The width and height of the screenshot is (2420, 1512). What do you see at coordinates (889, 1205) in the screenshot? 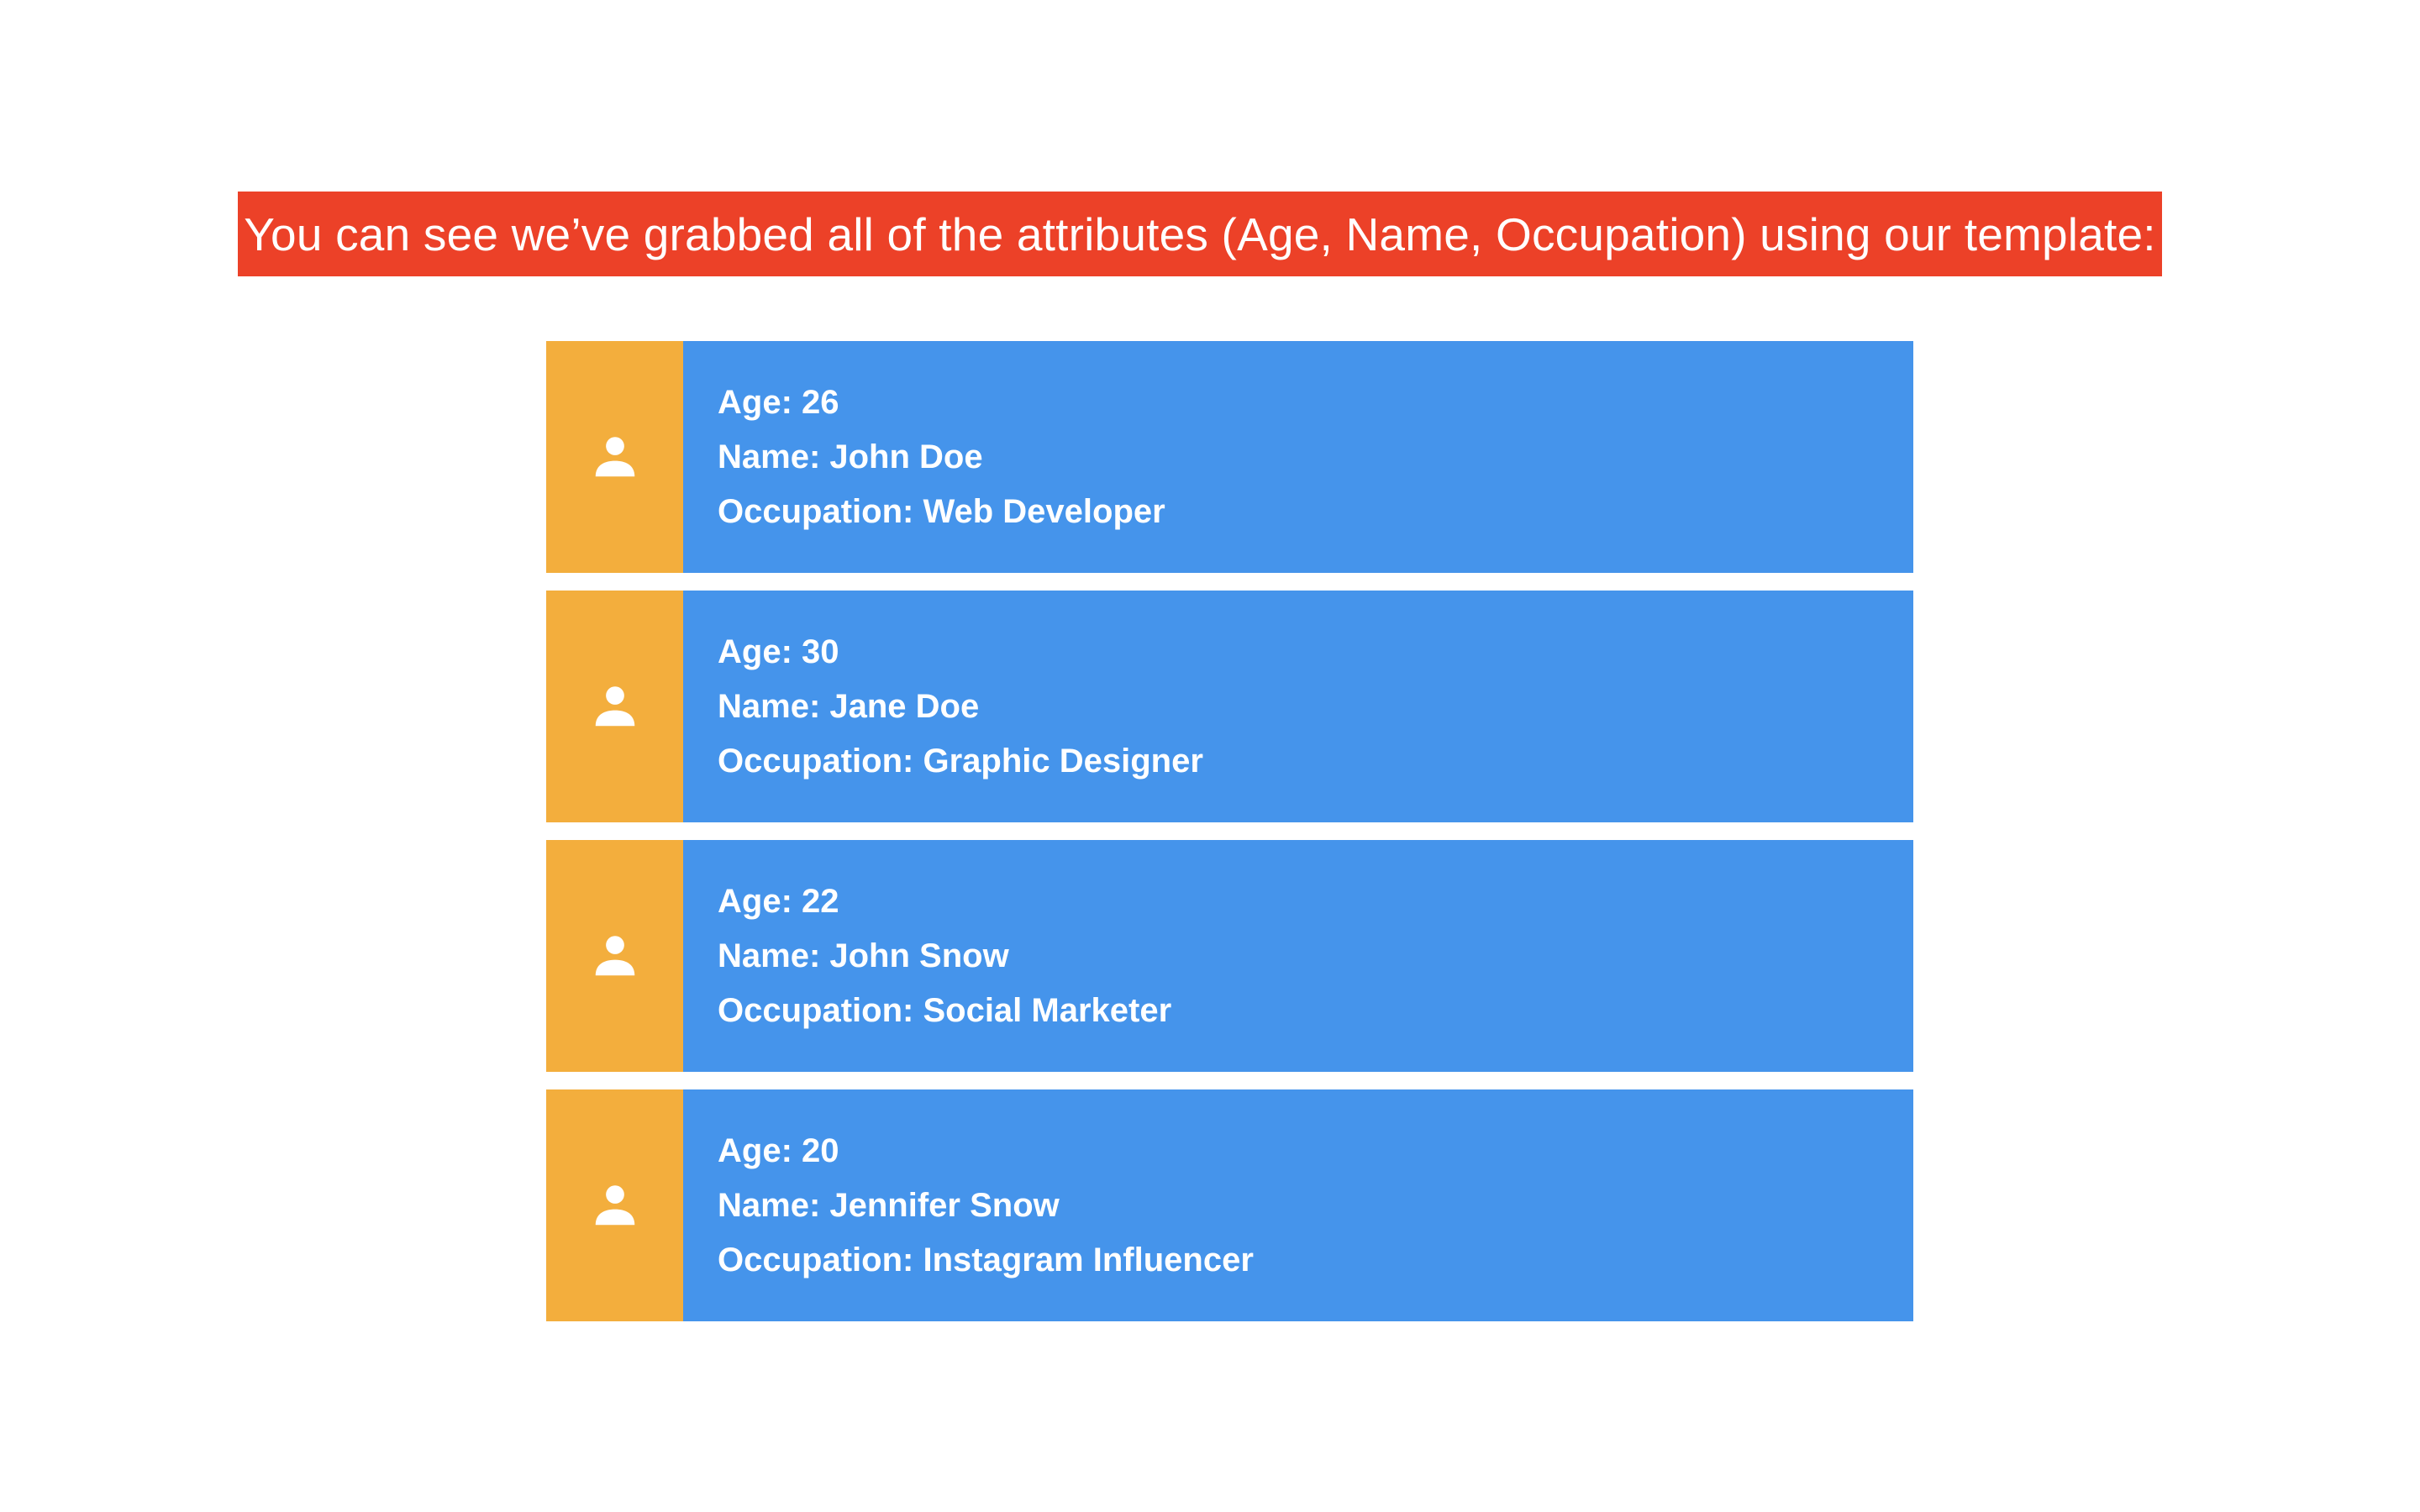
I see `name-field: Name: Jennifer Snow` at bounding box center [889, 1205].